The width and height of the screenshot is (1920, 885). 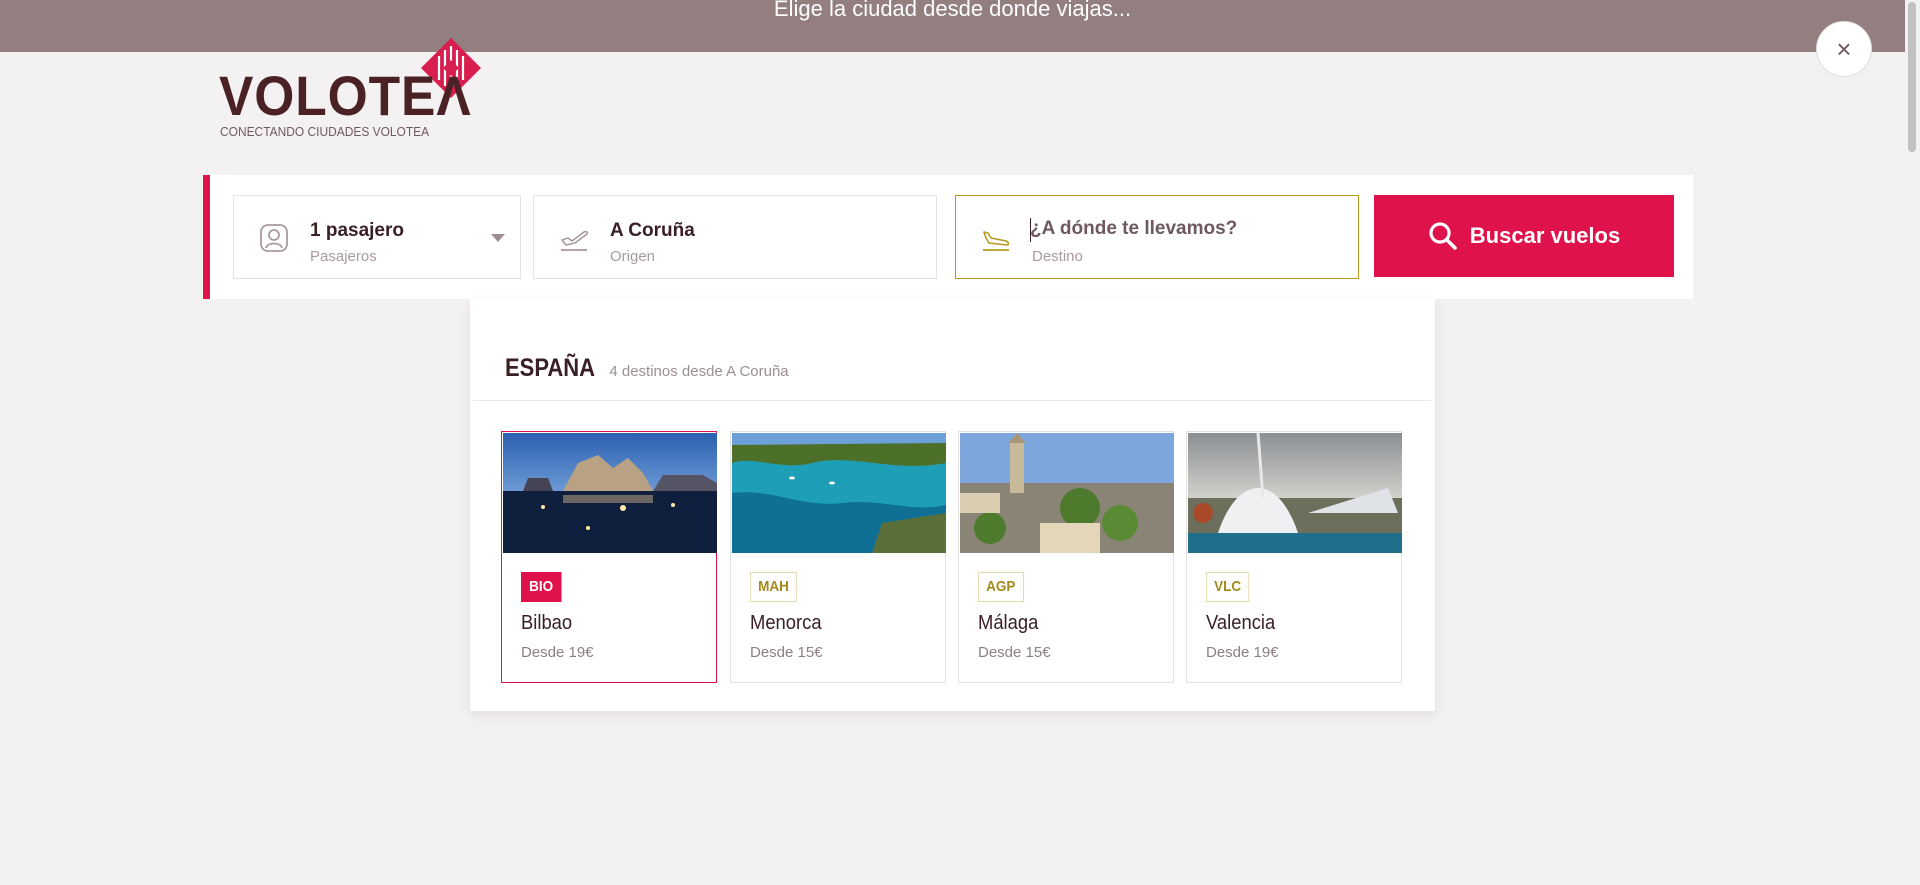 I want to click on destination-photo-bilbao, so click(x=610, y=493).